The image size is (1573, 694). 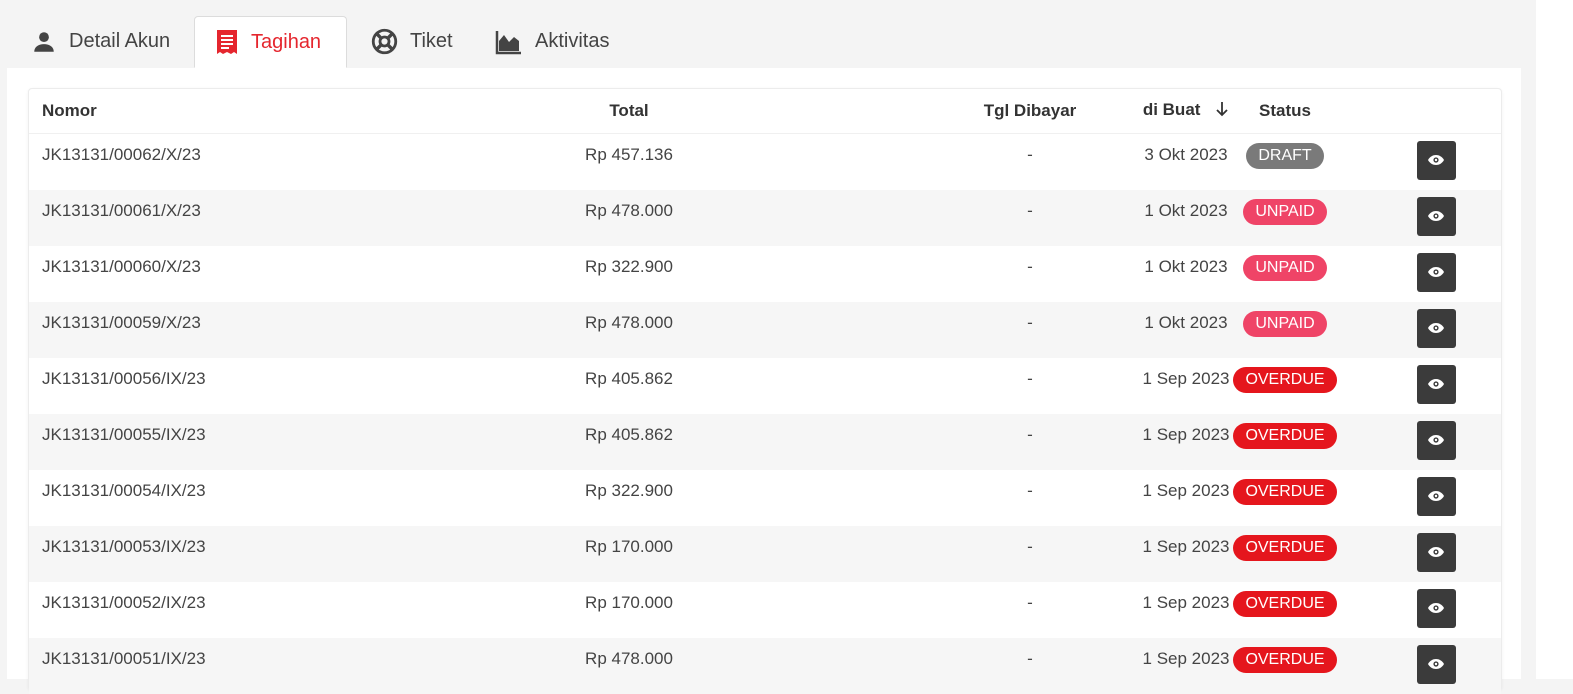 I want to click on invoice-number: JK13131/00056/IX/23, so click(x=124, y=378).